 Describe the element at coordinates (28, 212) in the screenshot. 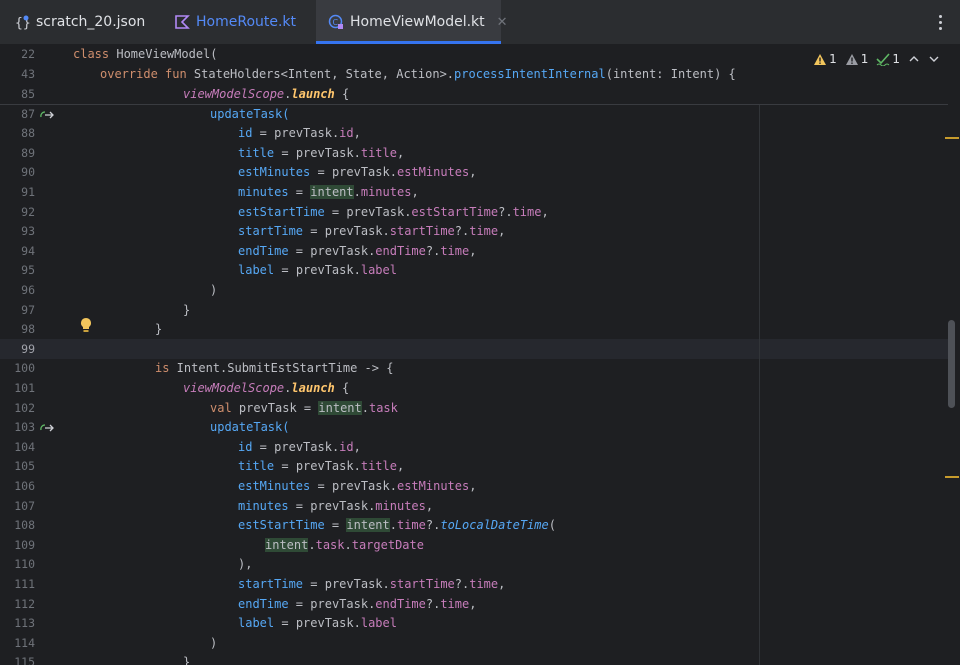

I see `line-number: 92` at that location.